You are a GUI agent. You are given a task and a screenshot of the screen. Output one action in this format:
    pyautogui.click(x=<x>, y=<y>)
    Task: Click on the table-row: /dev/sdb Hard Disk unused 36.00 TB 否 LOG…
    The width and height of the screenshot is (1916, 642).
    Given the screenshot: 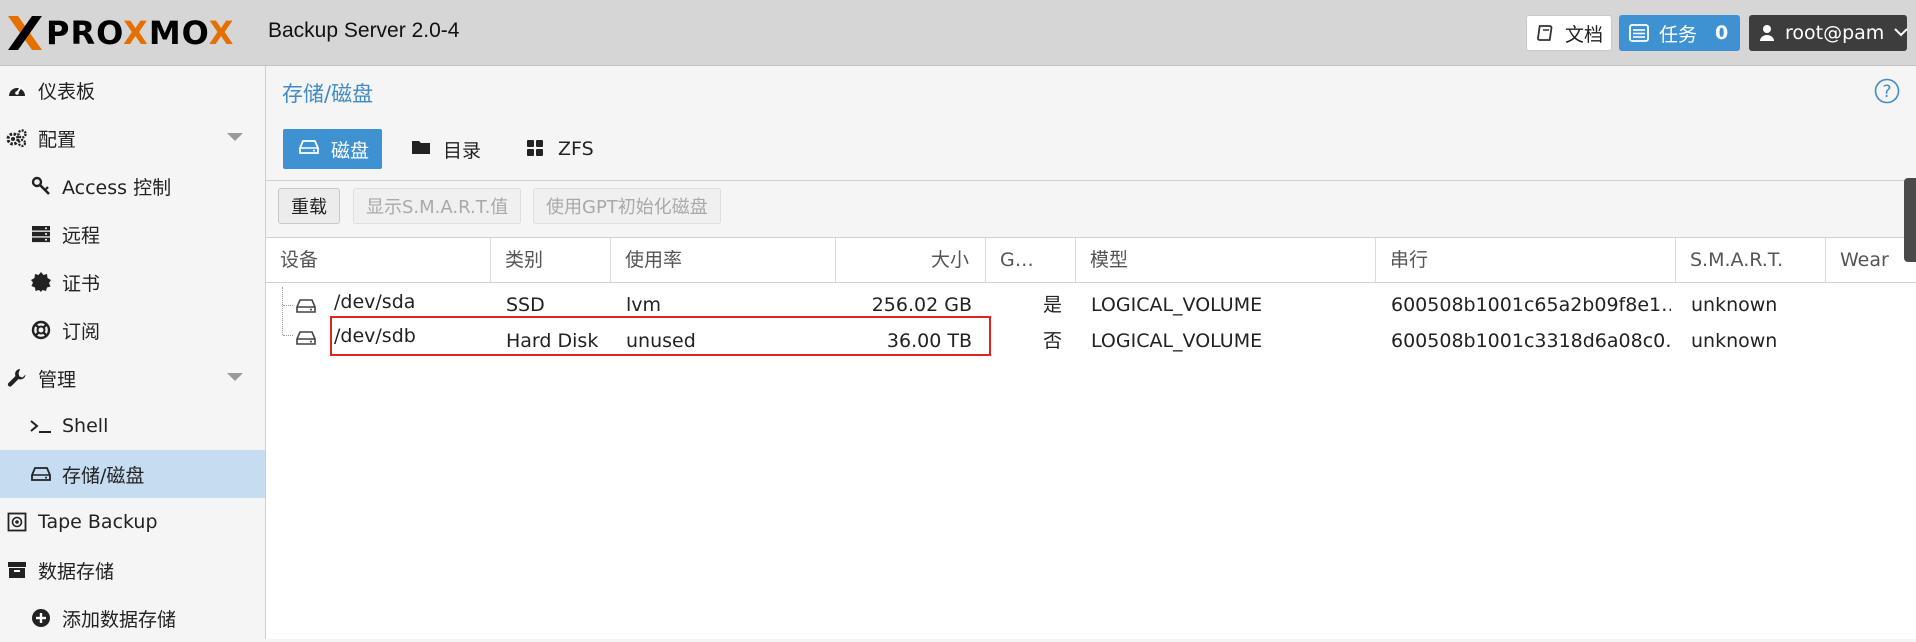 What is the action you would take?
    pyautogui.click(x=1091, y=341)
    